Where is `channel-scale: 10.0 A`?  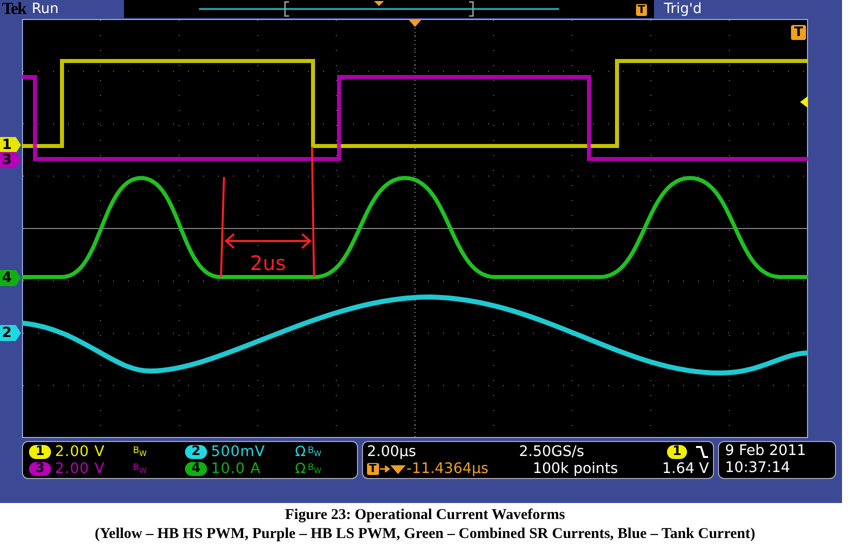 channel-scale: 10.0 A is located at coordinates (236, 468).